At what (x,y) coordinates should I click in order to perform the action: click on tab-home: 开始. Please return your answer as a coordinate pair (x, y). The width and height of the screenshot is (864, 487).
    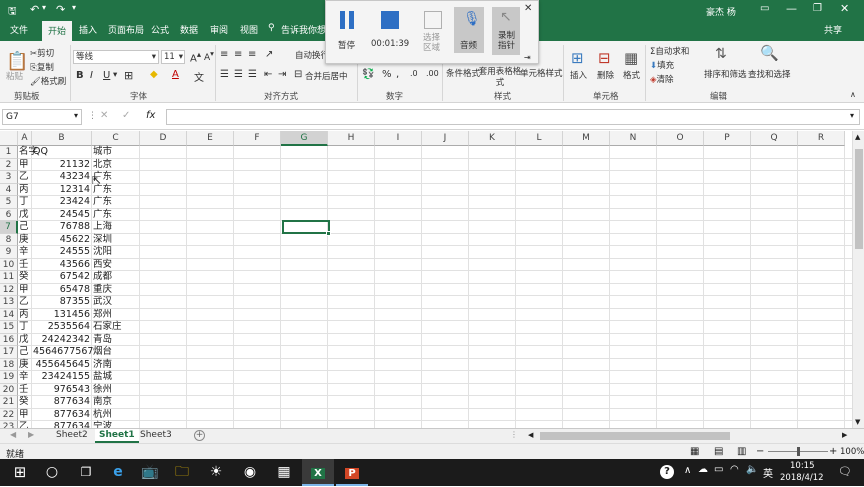
    Looking at the image, I should click on (57, 31).